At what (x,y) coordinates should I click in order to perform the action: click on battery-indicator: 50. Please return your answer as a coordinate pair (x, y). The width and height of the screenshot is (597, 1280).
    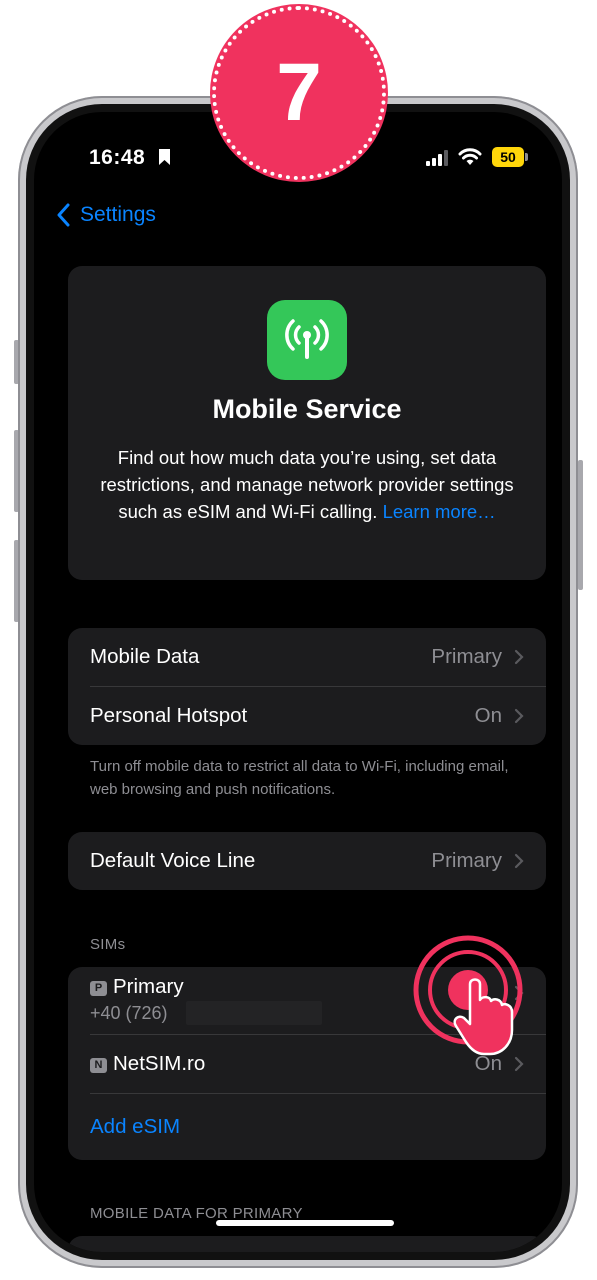
    Looking at the image, I should click on (510, 157).